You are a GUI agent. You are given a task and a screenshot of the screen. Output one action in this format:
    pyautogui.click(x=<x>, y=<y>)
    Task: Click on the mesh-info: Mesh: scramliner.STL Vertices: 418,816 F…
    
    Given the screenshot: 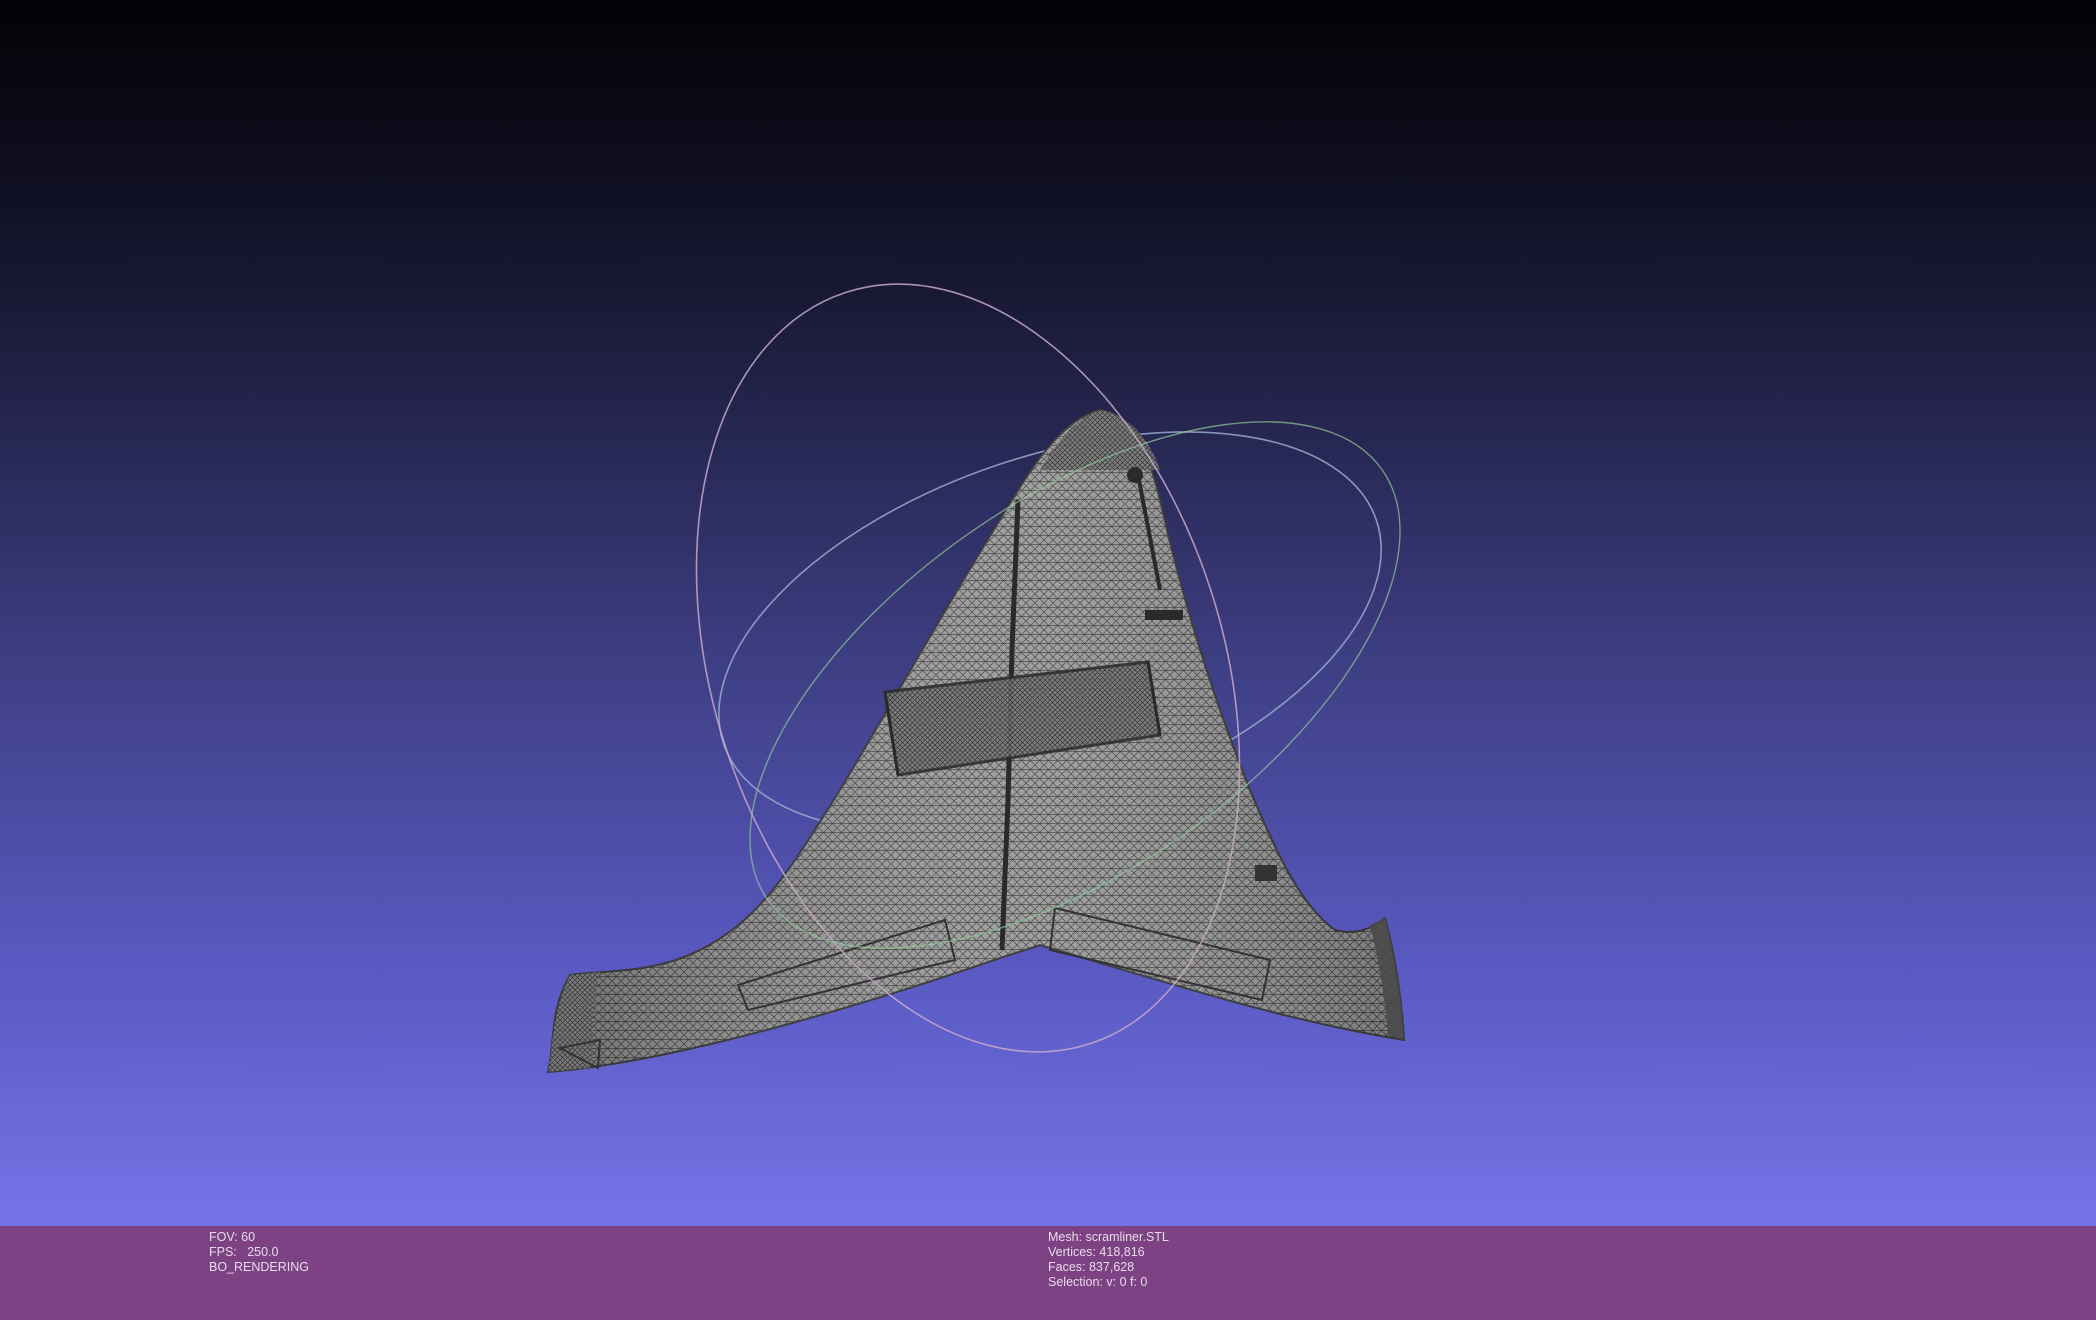 What is the action you would take?
    pyautogui.click(x=1108, y=1260)
    